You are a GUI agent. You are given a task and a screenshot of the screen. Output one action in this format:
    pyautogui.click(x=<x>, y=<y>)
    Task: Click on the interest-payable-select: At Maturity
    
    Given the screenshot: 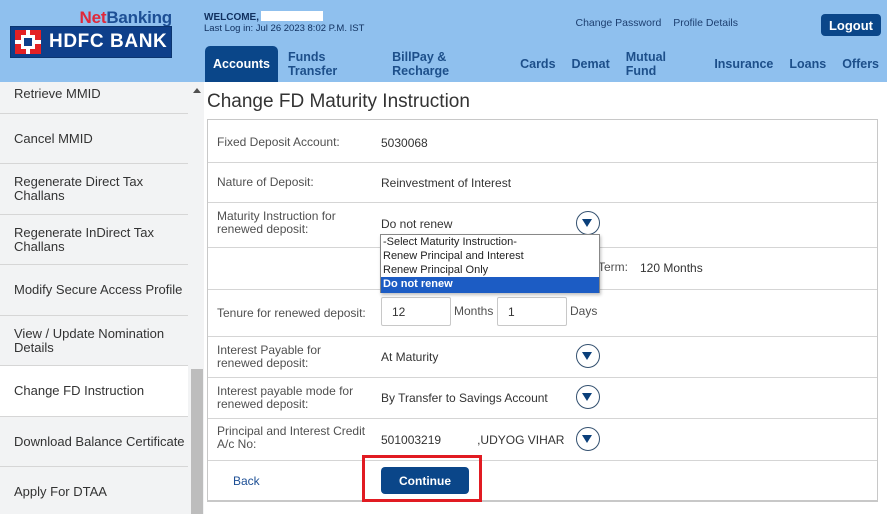 What is the action you would take?
    pyautogui.click(x=409, y=357)
    